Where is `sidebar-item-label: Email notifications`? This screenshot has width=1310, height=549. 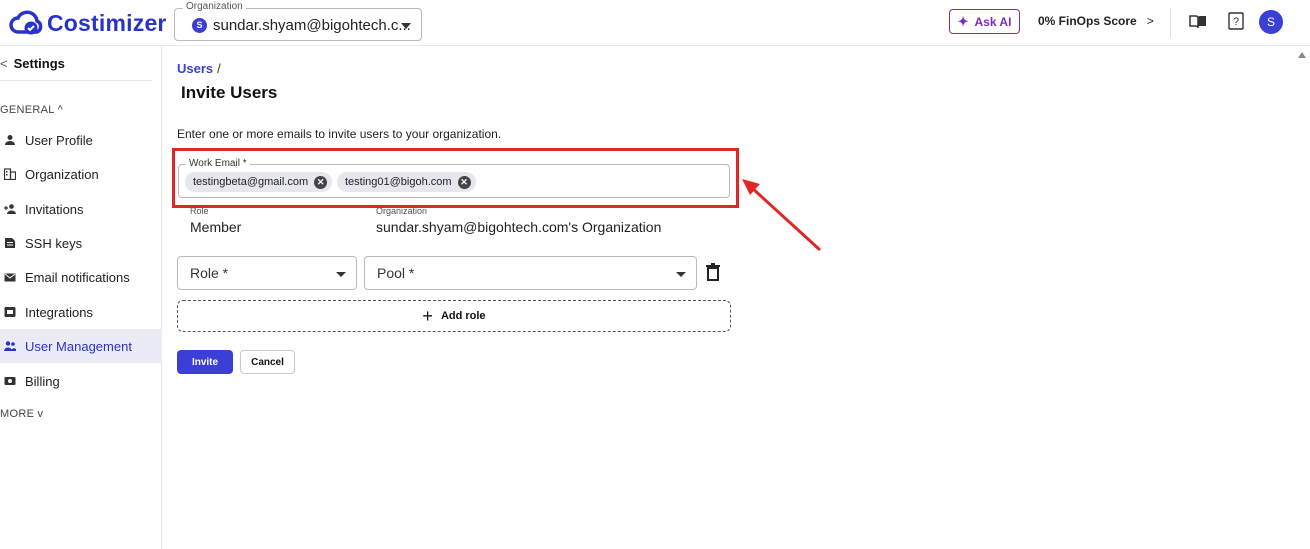 sidebar-item-label: Email notifications is located at coordinates (77, 277).